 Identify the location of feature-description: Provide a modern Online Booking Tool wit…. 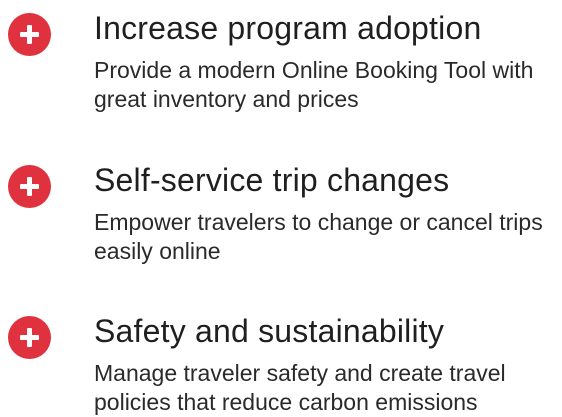
(314, 84).